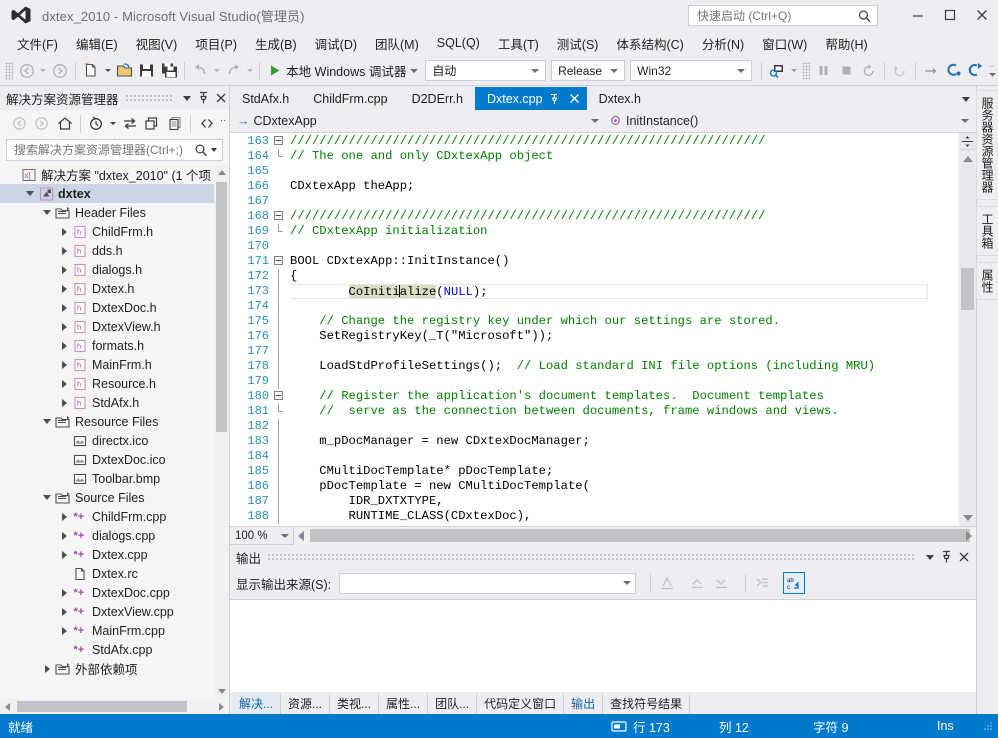  I want to click on tree-item-toolbar.bmp: Toolbar.bmp, so click(114, 478).